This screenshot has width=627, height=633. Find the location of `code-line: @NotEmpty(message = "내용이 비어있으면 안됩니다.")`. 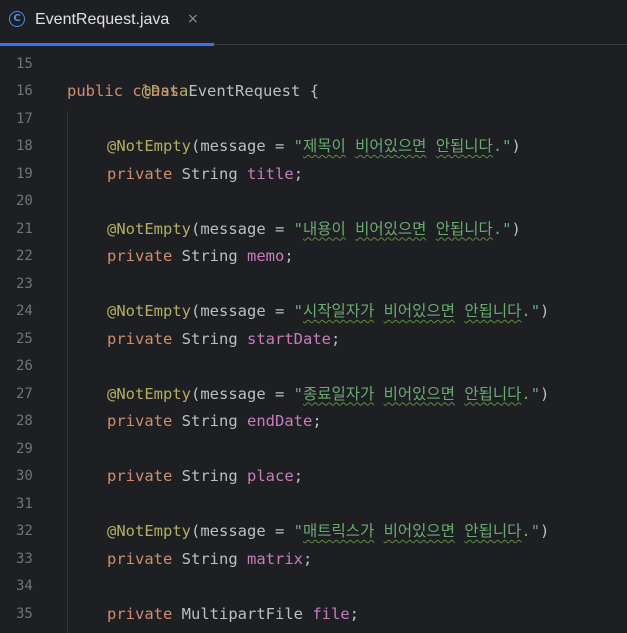

code-line: @NotEmpty(message = "내용이 비어있으면 안됩니다.") is located at coordinates (294, 230).